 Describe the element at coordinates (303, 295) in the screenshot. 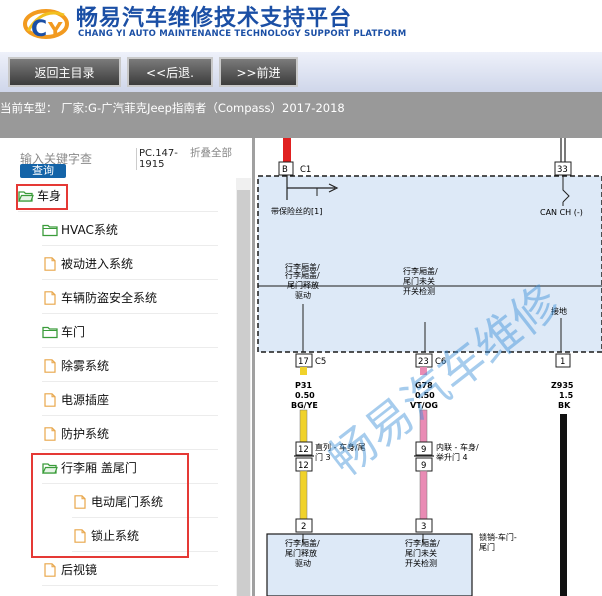

I see `module-label-release-line3: 驱动` at that location.